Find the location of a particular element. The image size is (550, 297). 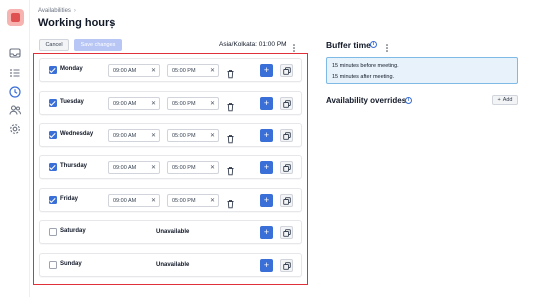

timezone-more-icon is located at coordinates (294, 46).